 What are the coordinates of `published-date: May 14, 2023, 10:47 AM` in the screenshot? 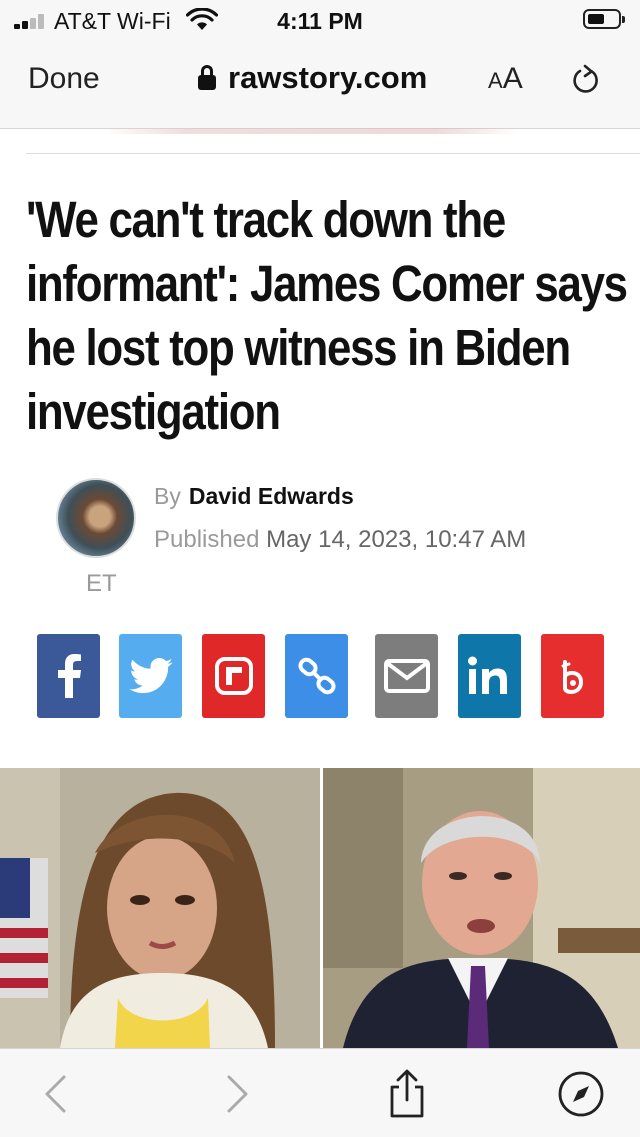 It's located at (396, 539).